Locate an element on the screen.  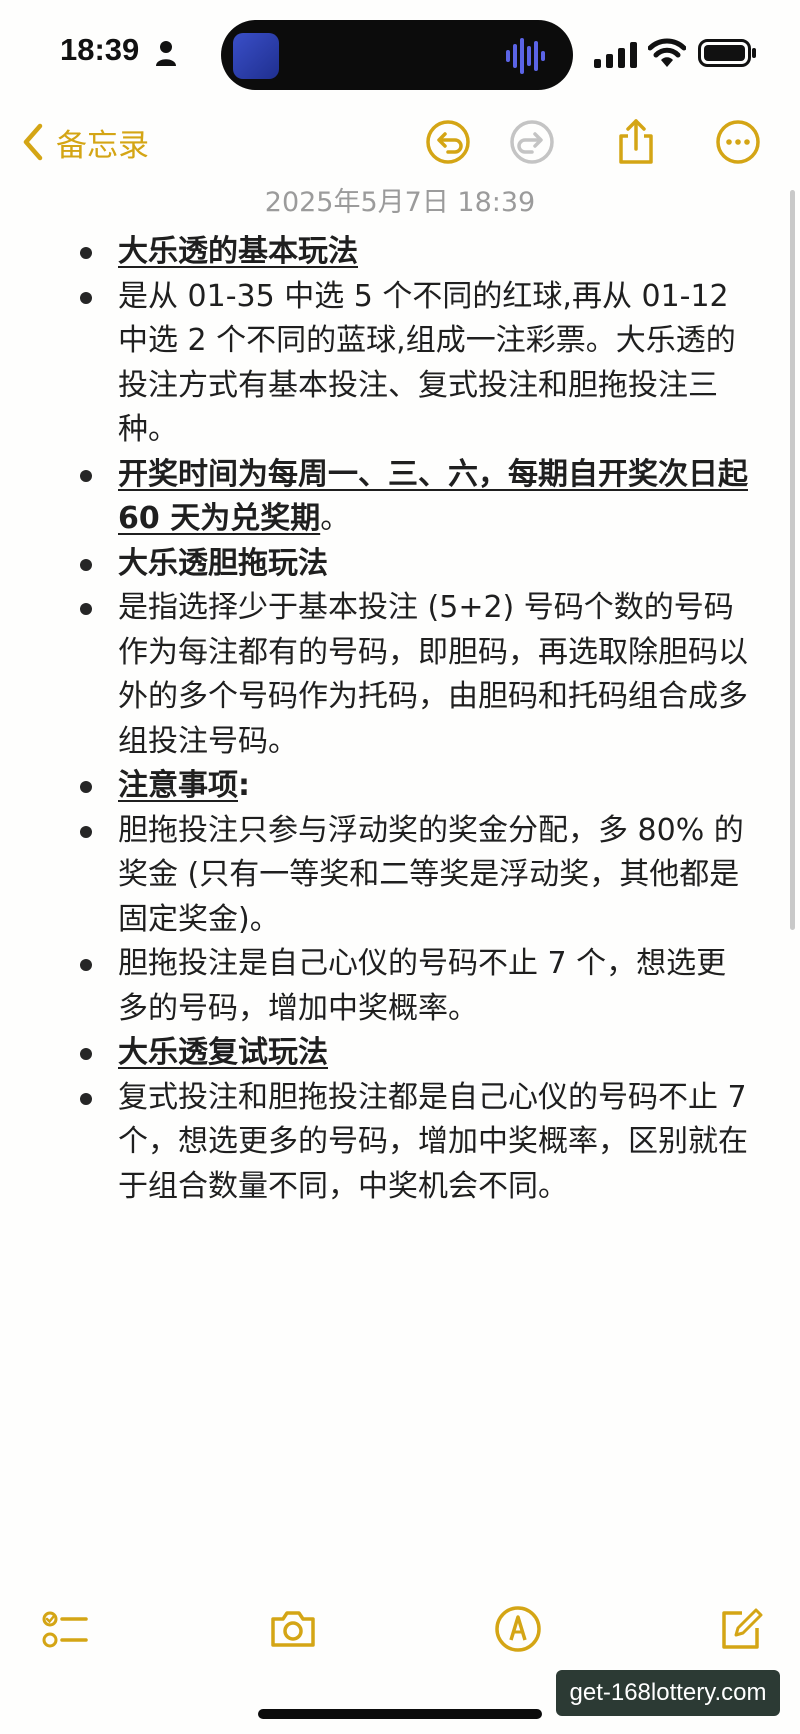
undo-icon is located at coordinates (448, 142).